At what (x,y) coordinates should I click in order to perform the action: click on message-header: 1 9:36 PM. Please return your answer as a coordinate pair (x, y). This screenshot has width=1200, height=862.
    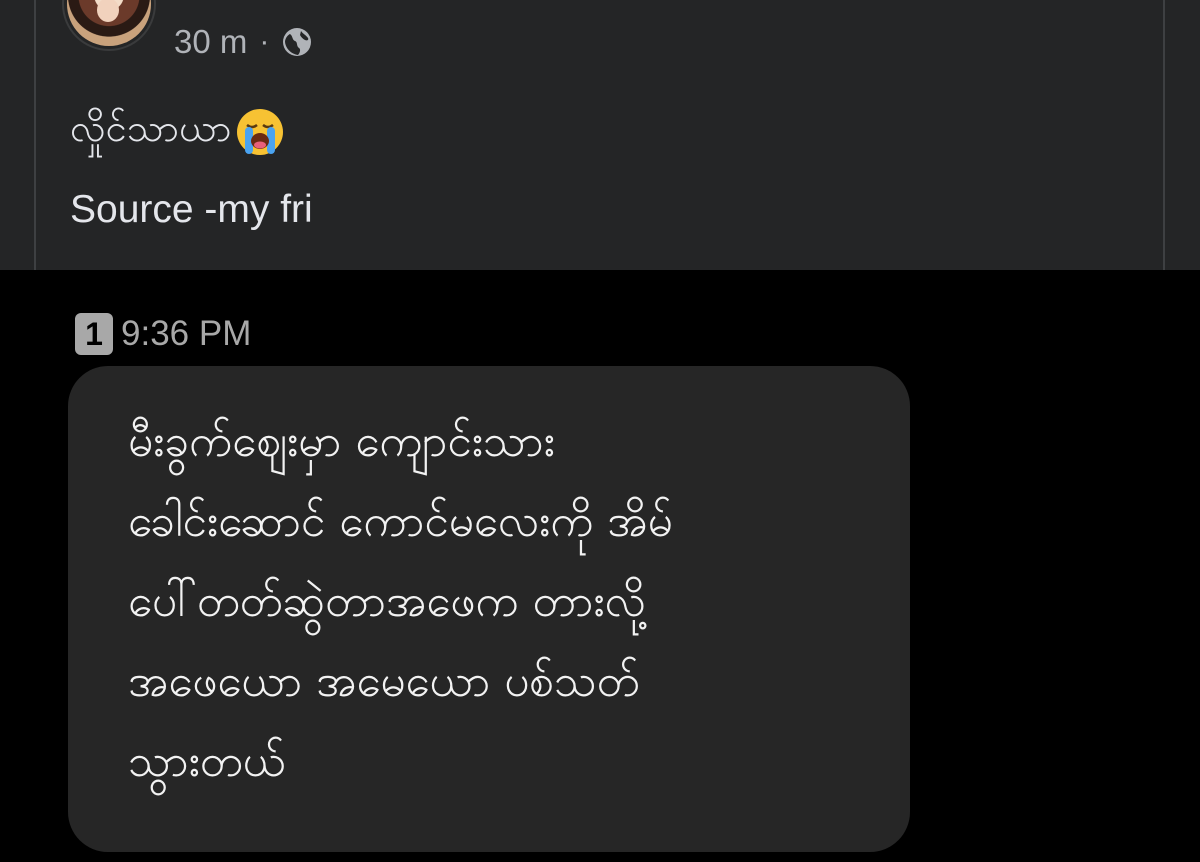
    Looking at the image, I should click on (163, 334).